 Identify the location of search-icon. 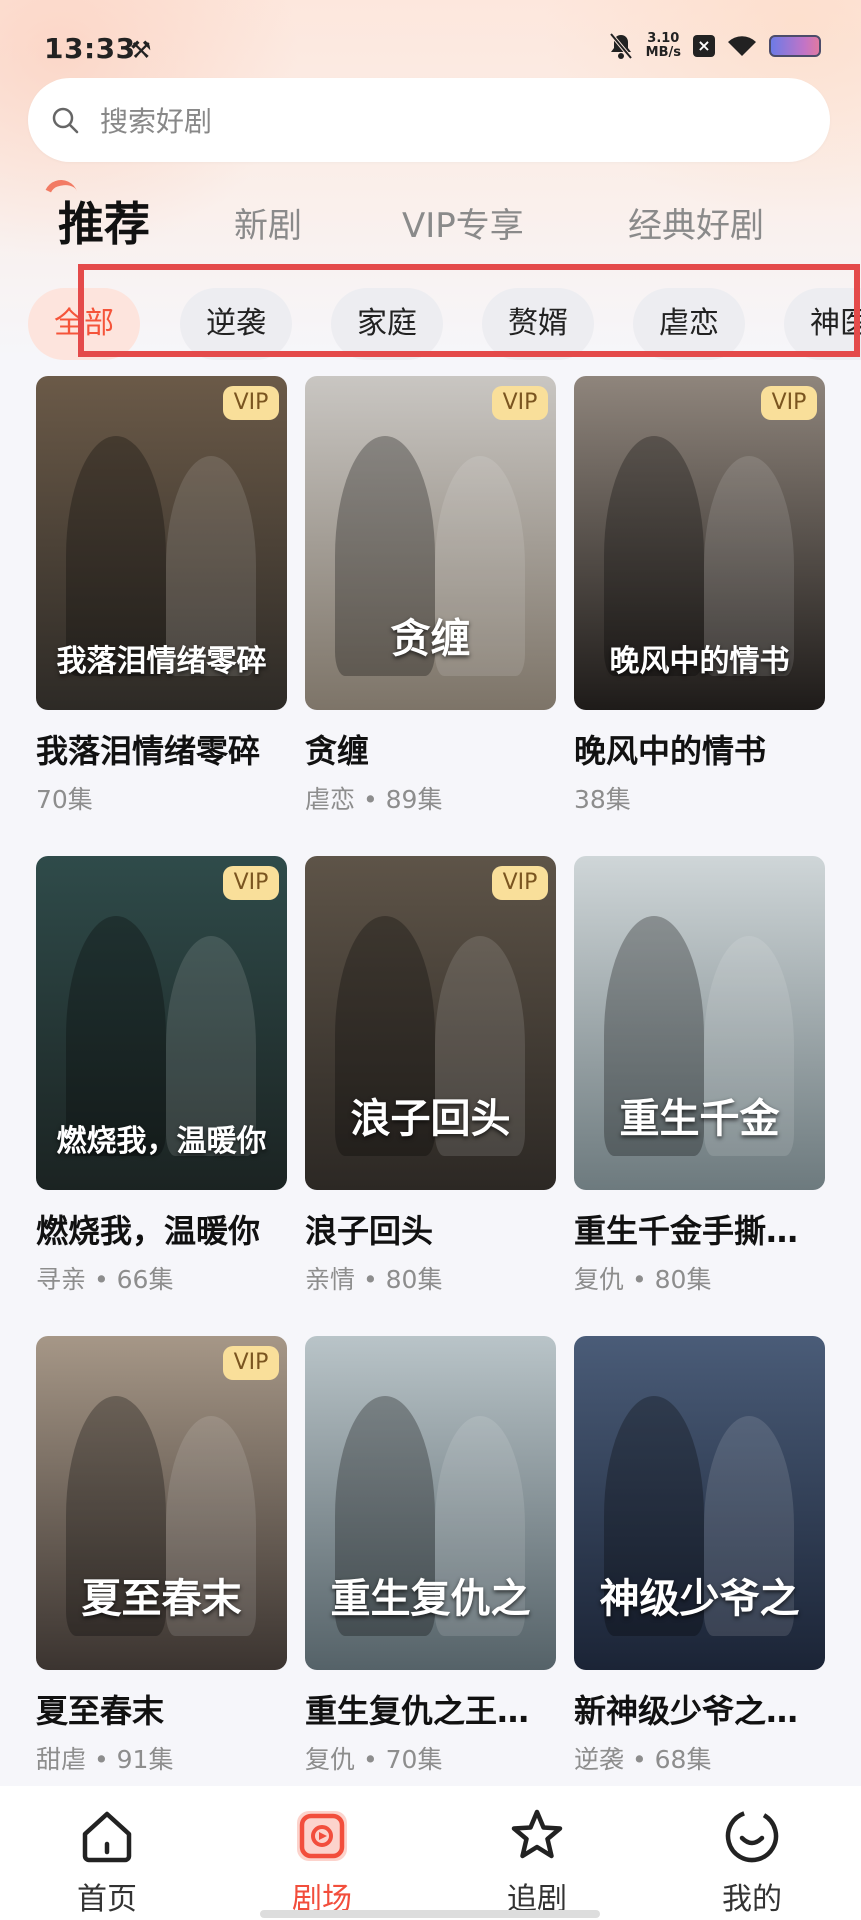
(65, 120).